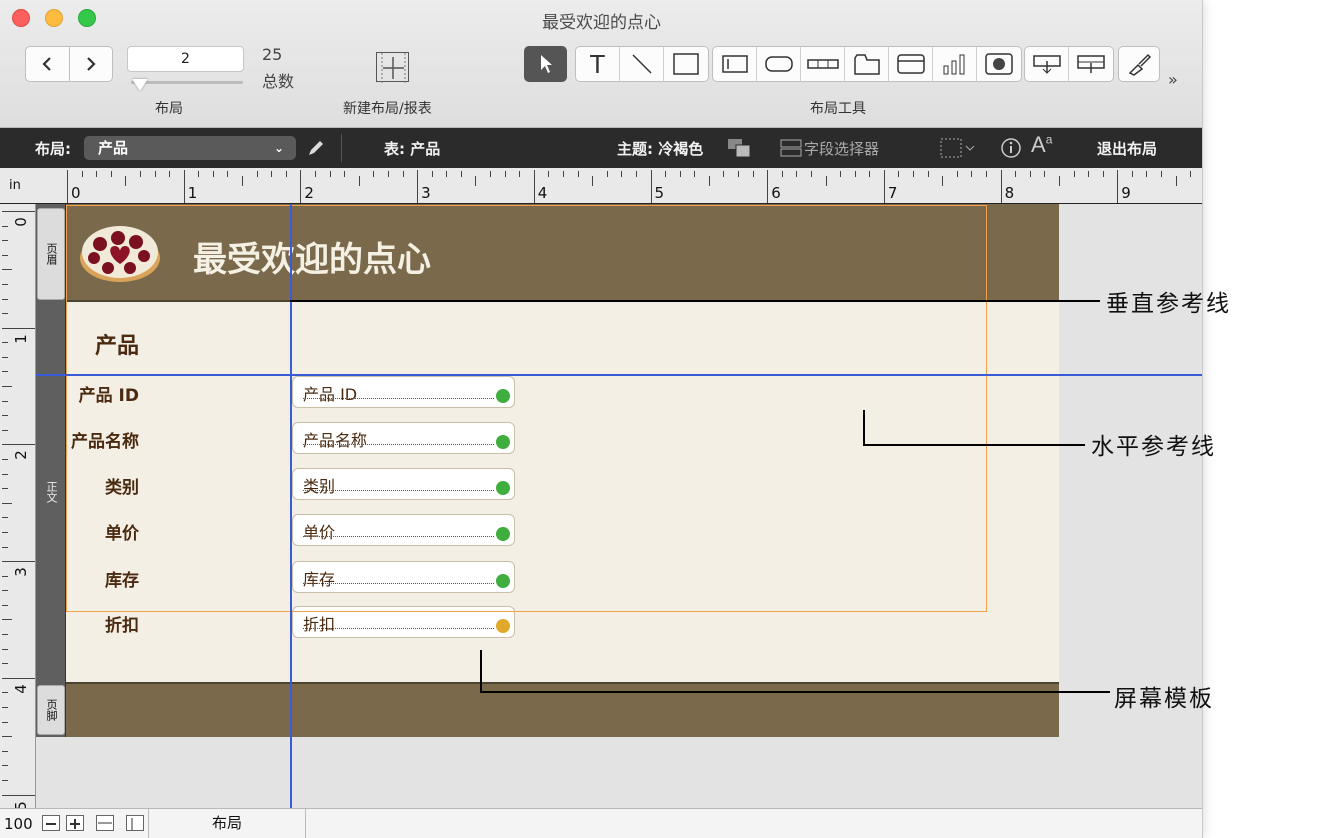 Image resolution: width=1337 pixels, height=838 pixels. Describe the element at coordinates (122, 531) in the screenshot. I see `field-label-unit-price: 单价` at that location.